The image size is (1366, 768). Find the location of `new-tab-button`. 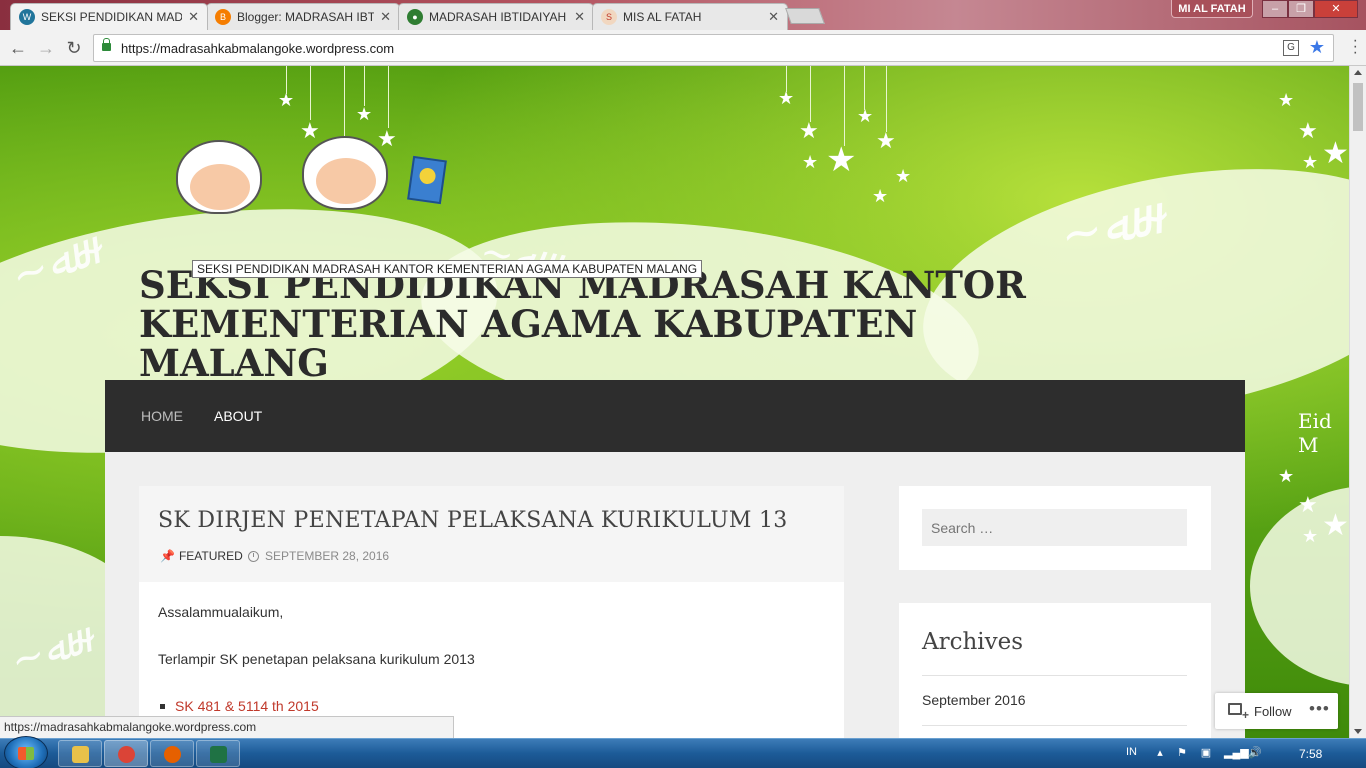

new-tab-button is located at coordinates (805, 16).